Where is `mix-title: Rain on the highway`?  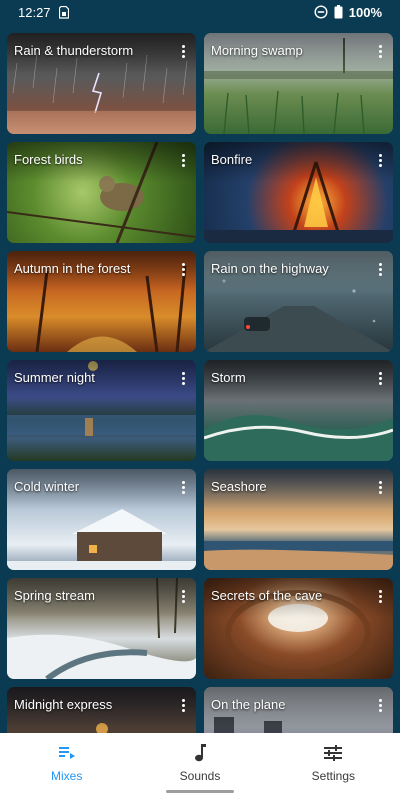
mix-title: Rain on the highway is located at coordinates (270, 268).